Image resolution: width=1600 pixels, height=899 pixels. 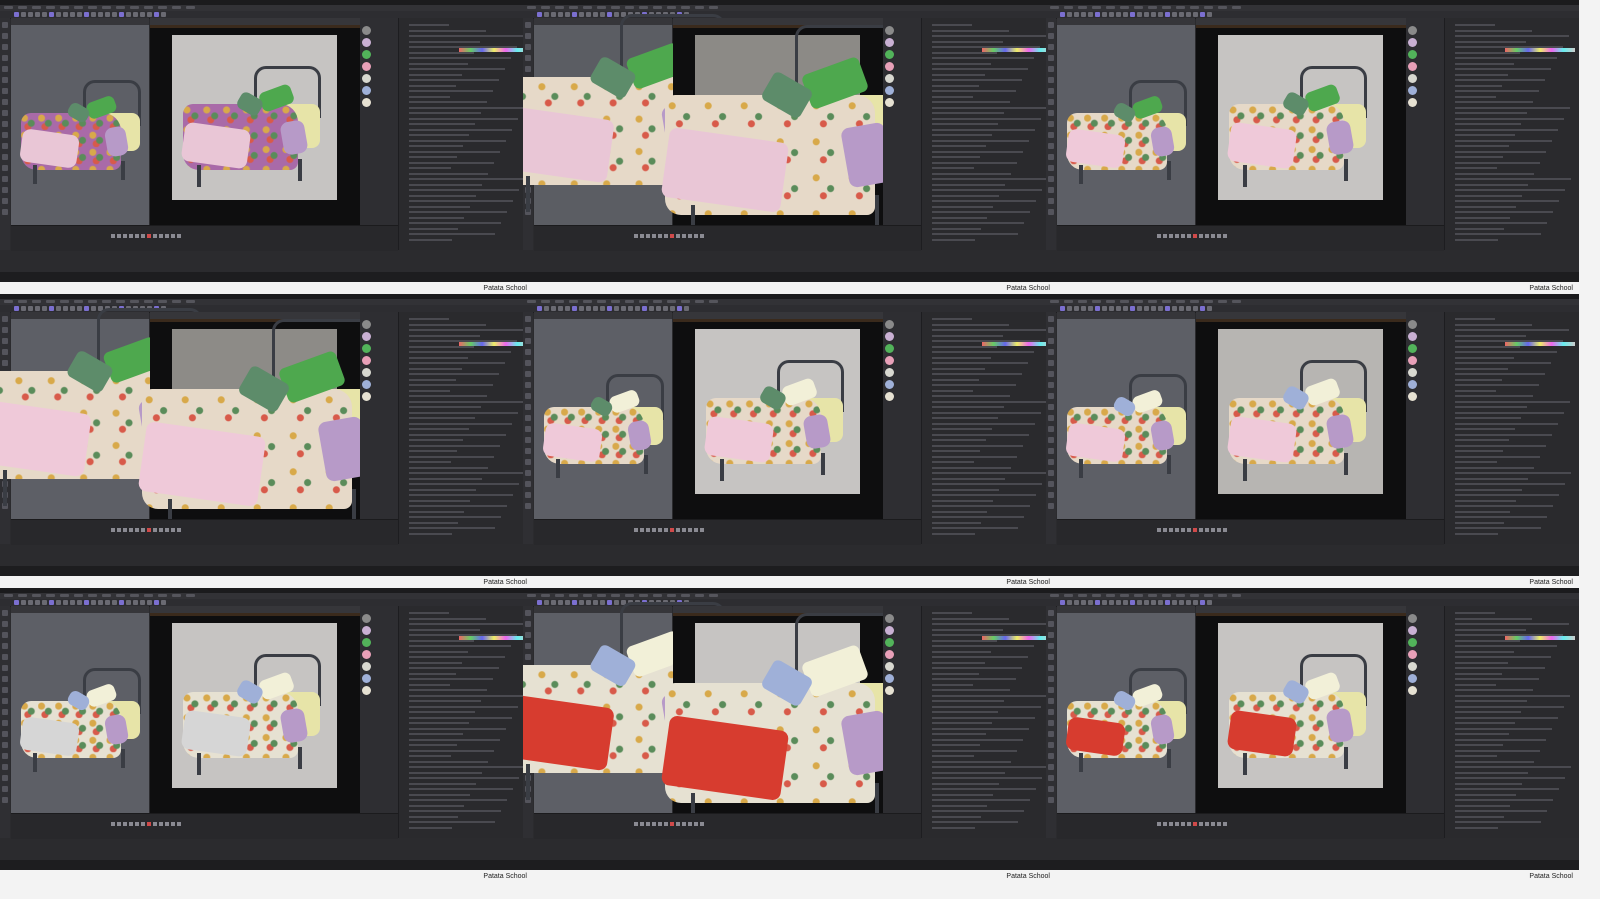 I want to click on timeline, so click(x=204, y=532).